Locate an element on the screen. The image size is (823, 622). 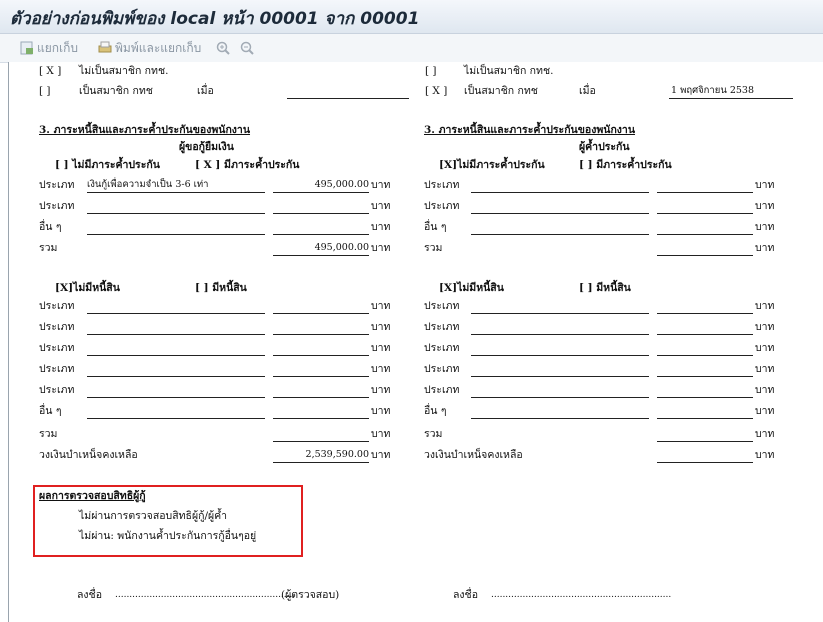
right-debt-none: [X]ไม่มีหนี้สิน is located at coordinates (471, 288).